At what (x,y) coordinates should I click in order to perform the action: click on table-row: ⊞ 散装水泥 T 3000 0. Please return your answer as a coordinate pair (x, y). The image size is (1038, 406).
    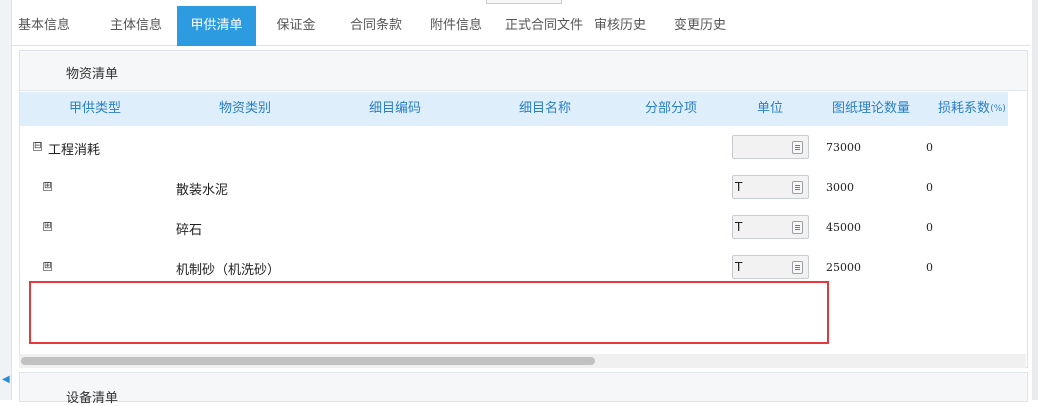
    Looking at the image, I should click on (514, 187).